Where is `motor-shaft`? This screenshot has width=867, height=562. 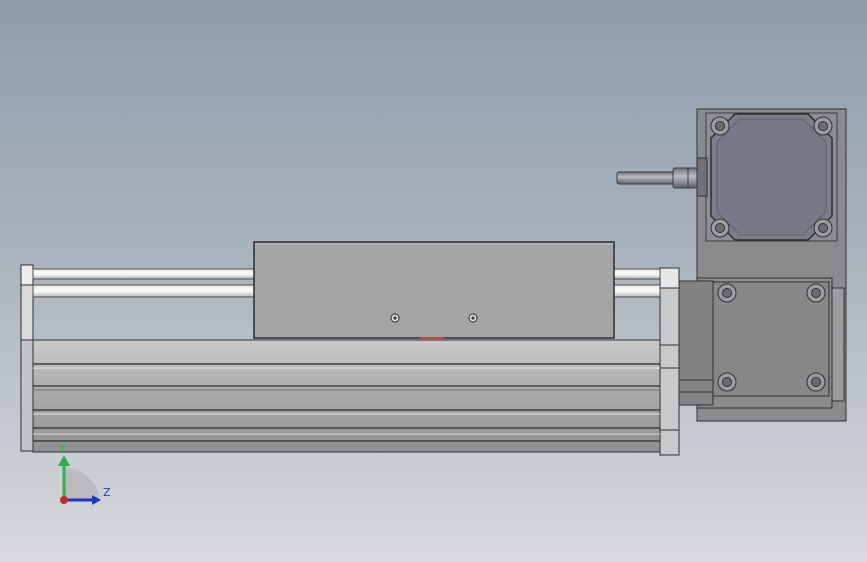 motor-shaft is located at coordinates (657, 178).